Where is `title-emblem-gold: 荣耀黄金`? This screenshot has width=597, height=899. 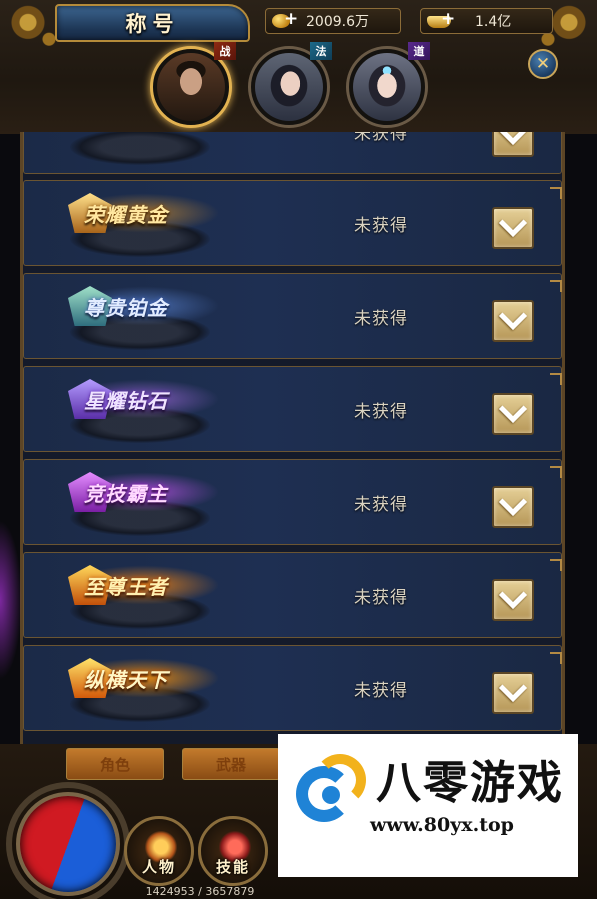 title-emblem-gold: 荣耀黄金 is located at coordinates (144, 213).